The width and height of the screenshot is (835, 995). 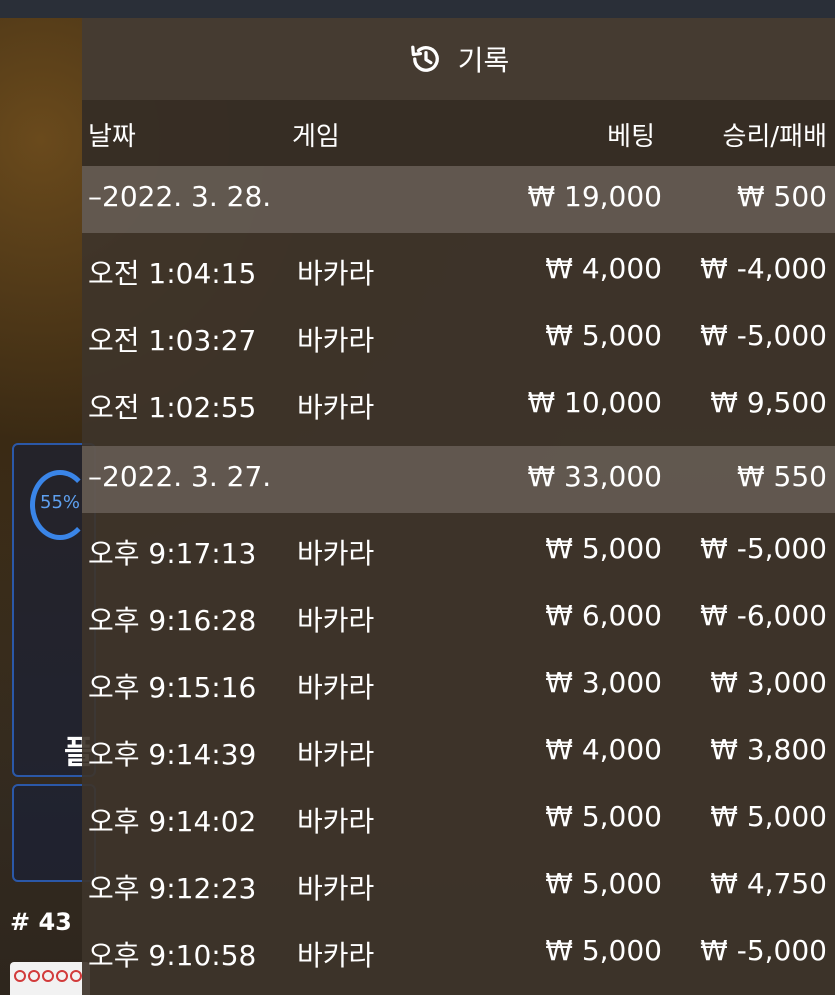 What do you see at coordinates (603, 682) in the screenshot?
I see `row-bet: ₩ 3,000` at bounding box center [603, 682].